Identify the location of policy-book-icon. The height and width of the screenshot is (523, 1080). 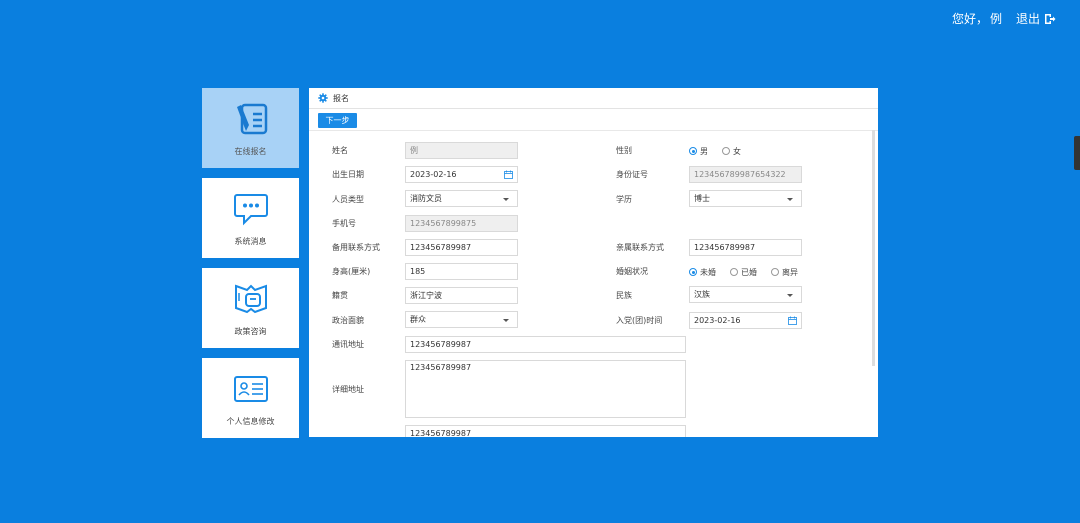
(251, 299).